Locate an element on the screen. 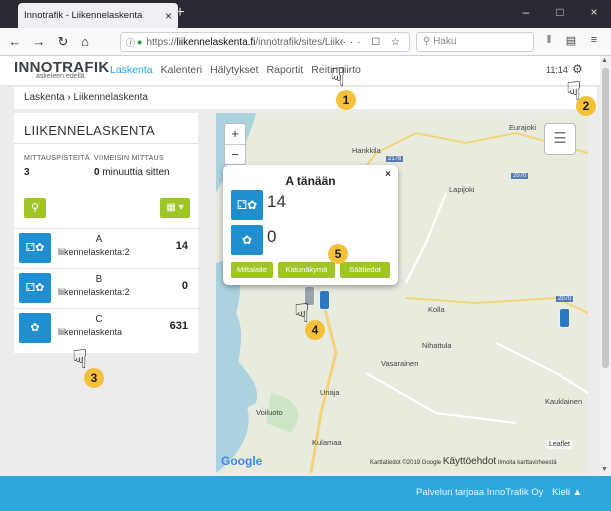 Image resolution: width=611 pixels, height=511 pixels. callout-badge: 1 is located at coordinates (346, 100).